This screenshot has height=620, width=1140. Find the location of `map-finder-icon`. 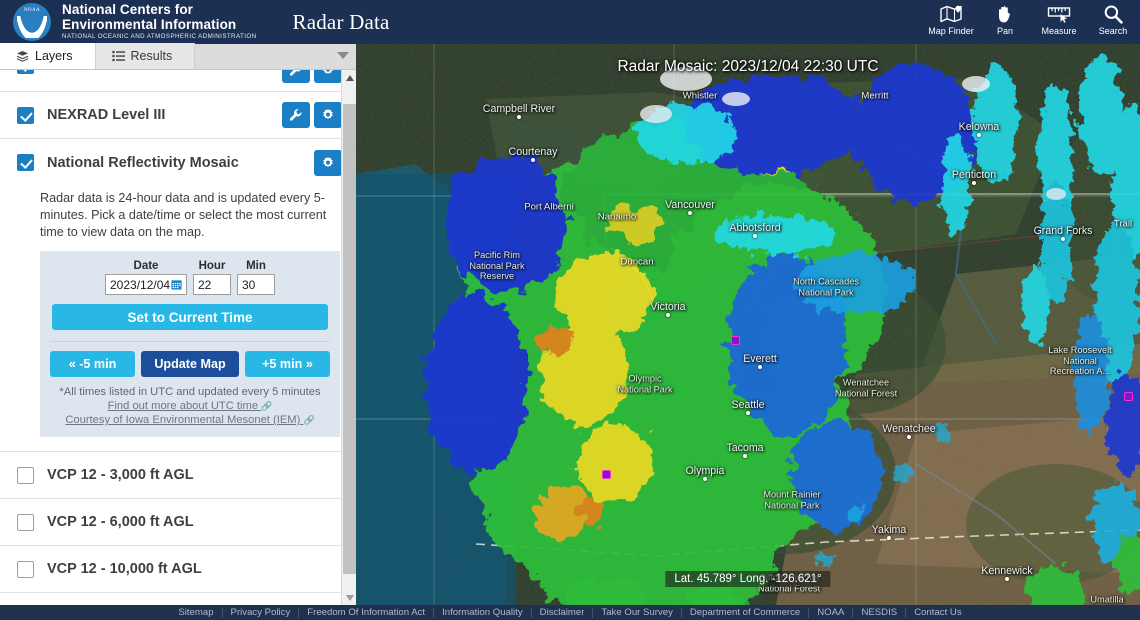

map-finder-icon is located at coordinates (951, 14).